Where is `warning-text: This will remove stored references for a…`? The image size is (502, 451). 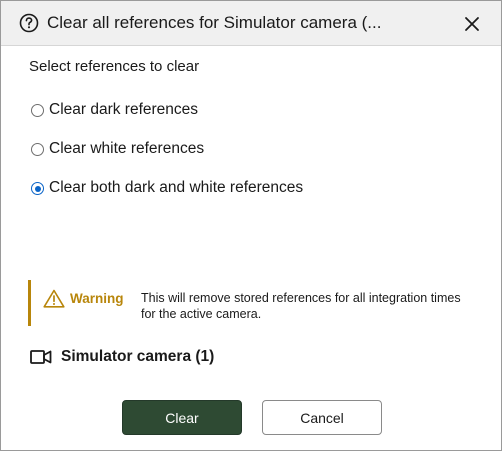 warning-text: This will remove stored references for a… is located at coordinates (301, 306).